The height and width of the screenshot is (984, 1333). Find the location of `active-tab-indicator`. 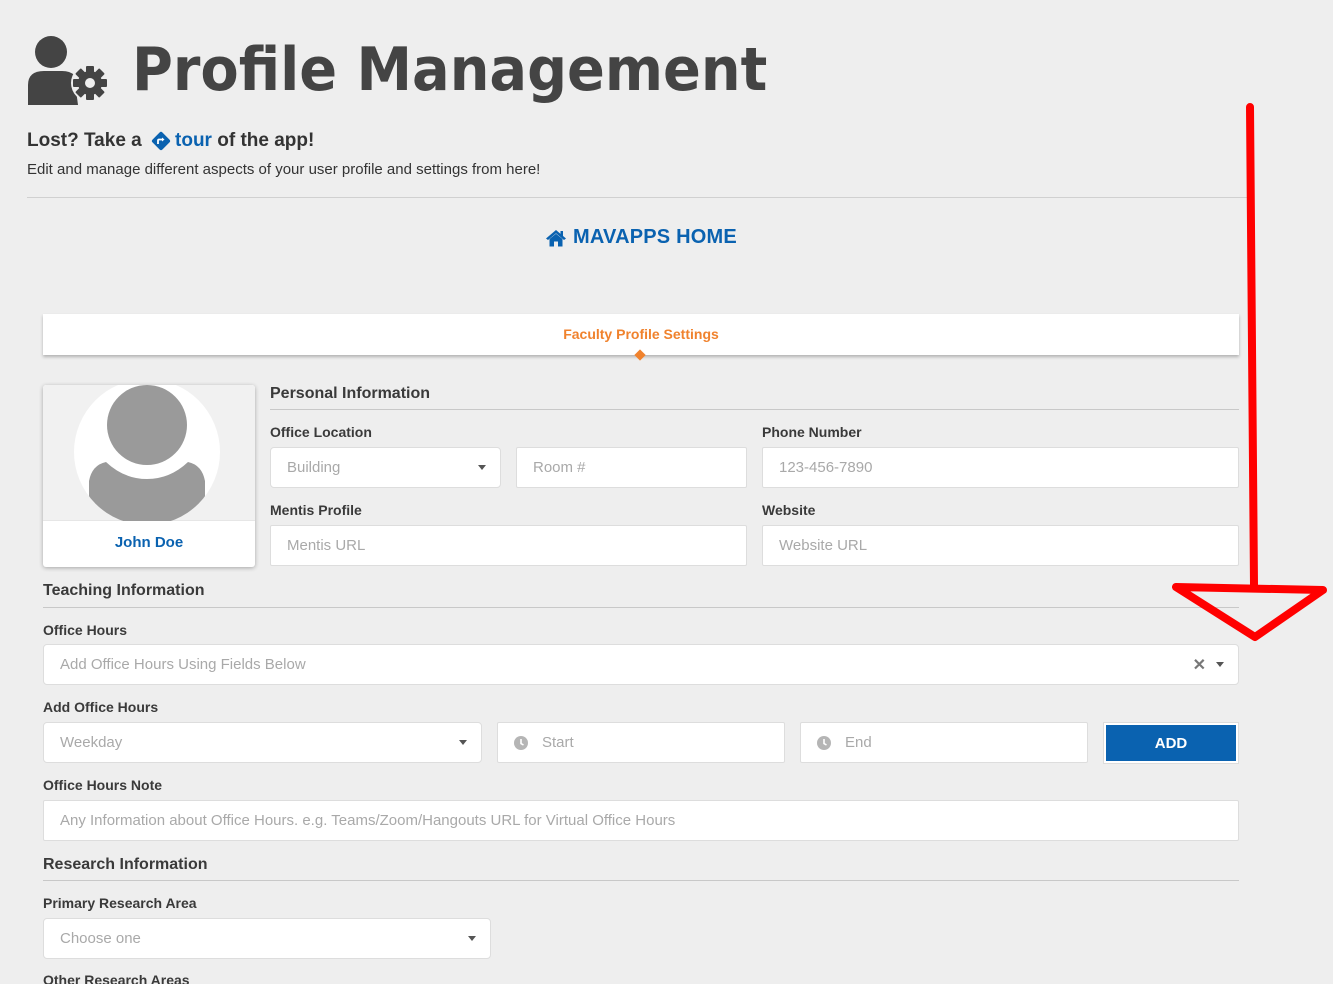

active-tab-indicator is located at coordinates (640, 355).